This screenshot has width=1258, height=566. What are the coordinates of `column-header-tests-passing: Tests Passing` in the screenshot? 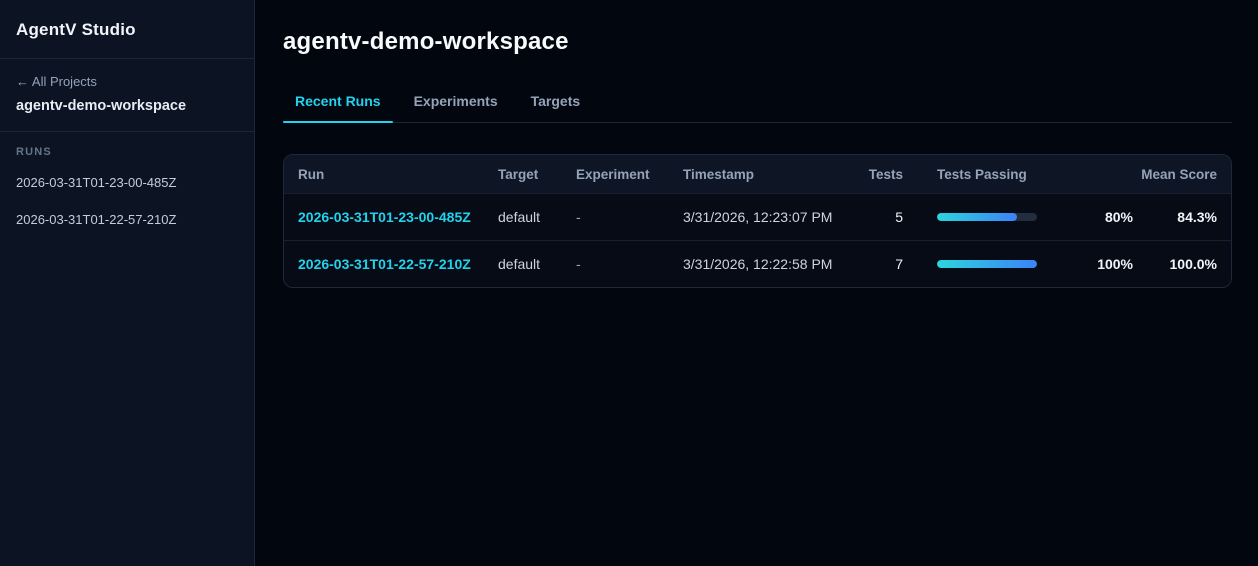 It's located at (982, 174).